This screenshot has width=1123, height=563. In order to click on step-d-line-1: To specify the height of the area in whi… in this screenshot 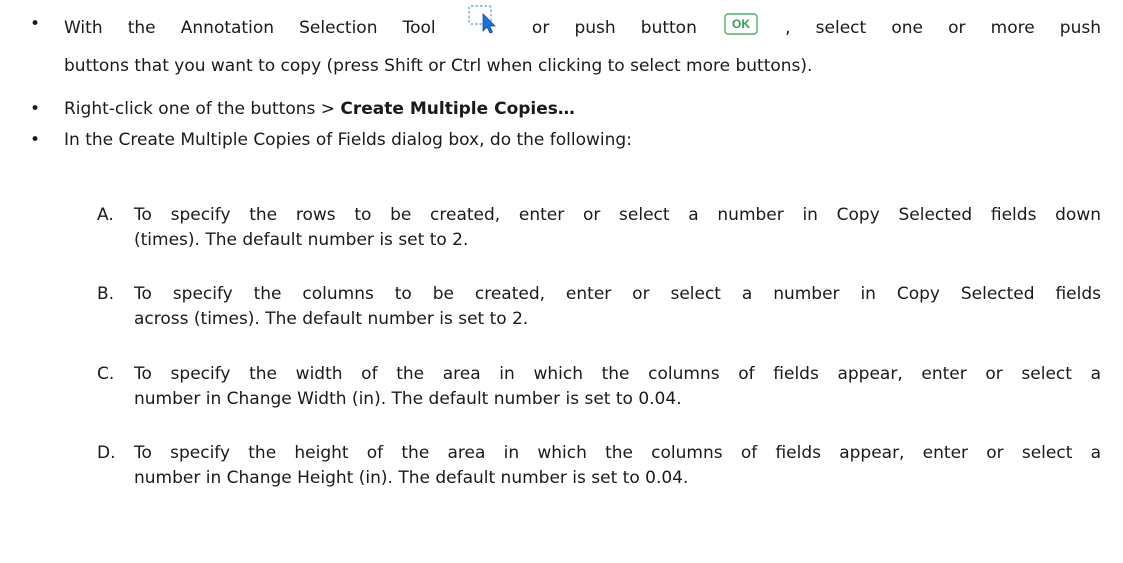, I will do `click(617, 453)`.